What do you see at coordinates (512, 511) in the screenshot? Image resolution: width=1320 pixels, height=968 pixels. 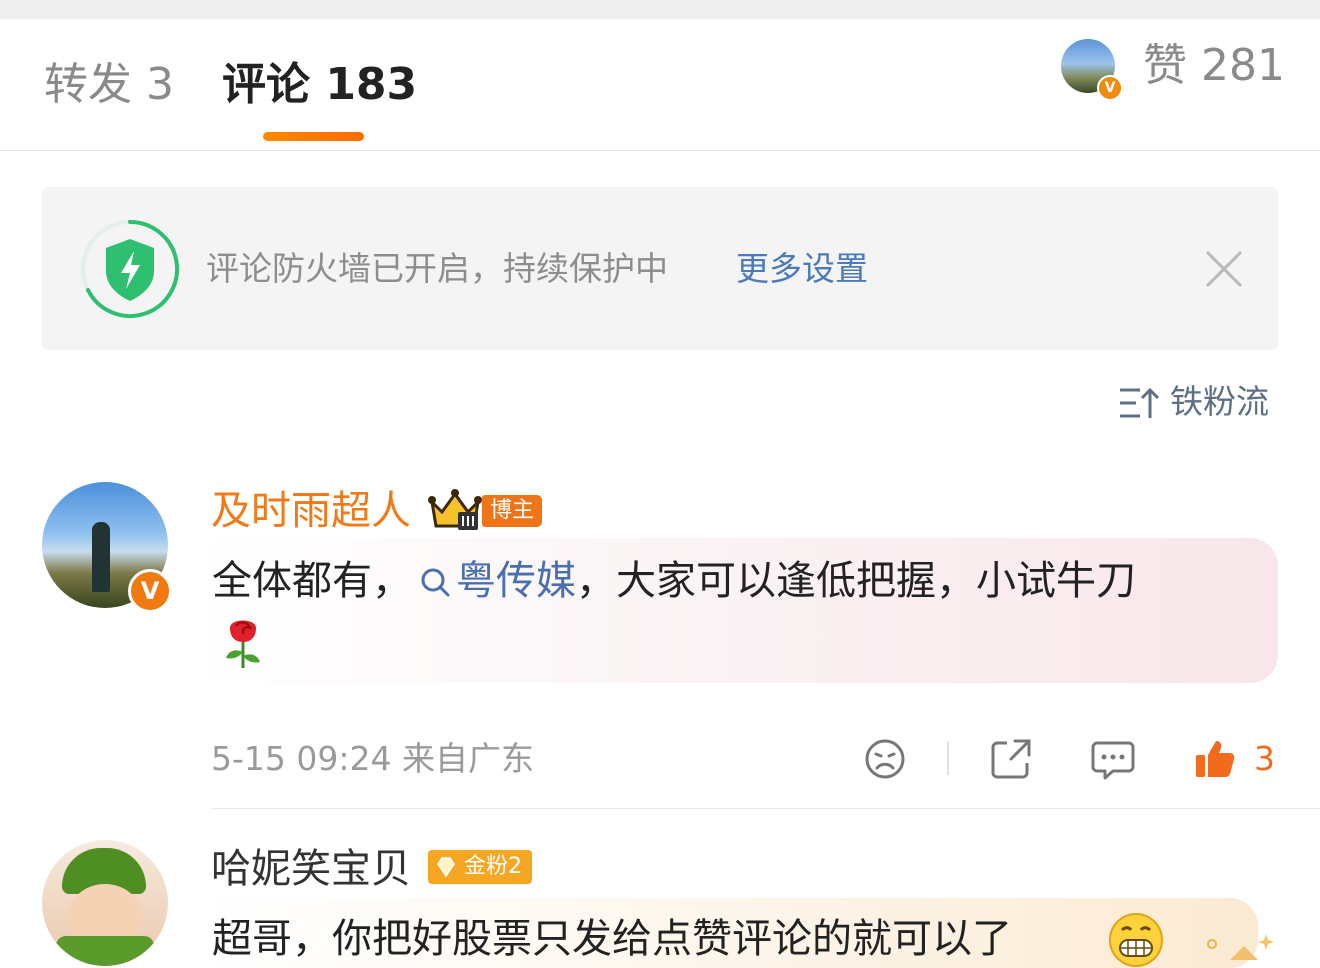 I see `blogger-badge: 博主` at bounding box center [512, 511].